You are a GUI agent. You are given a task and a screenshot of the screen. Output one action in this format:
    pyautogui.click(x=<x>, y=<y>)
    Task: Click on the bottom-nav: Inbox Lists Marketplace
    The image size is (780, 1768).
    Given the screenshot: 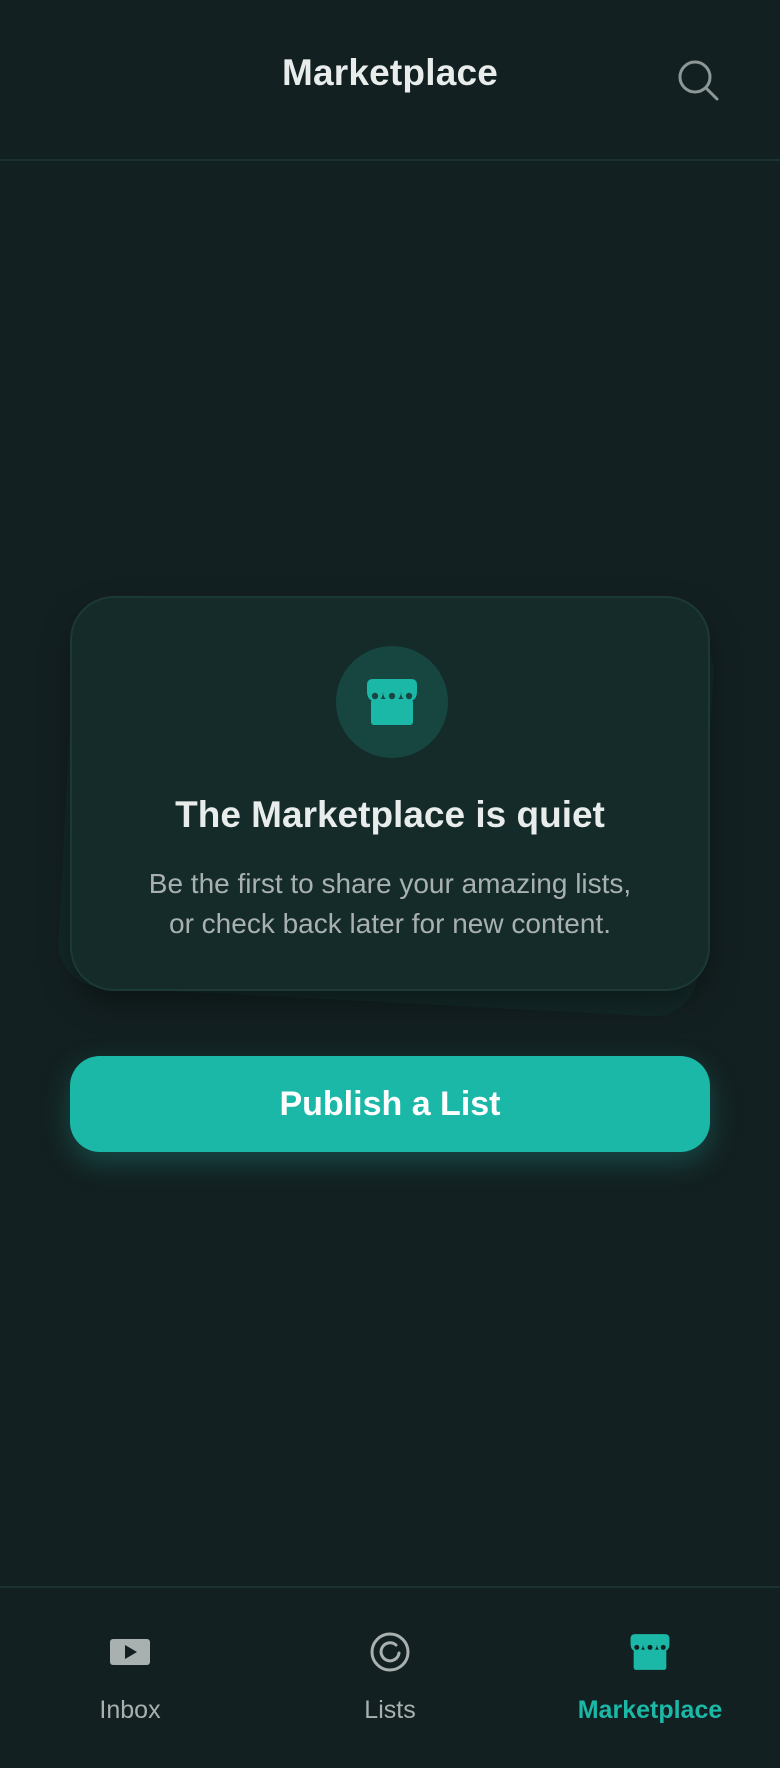 What is the action you would take?
    pyautogui.click(x=390, y=1677)
    